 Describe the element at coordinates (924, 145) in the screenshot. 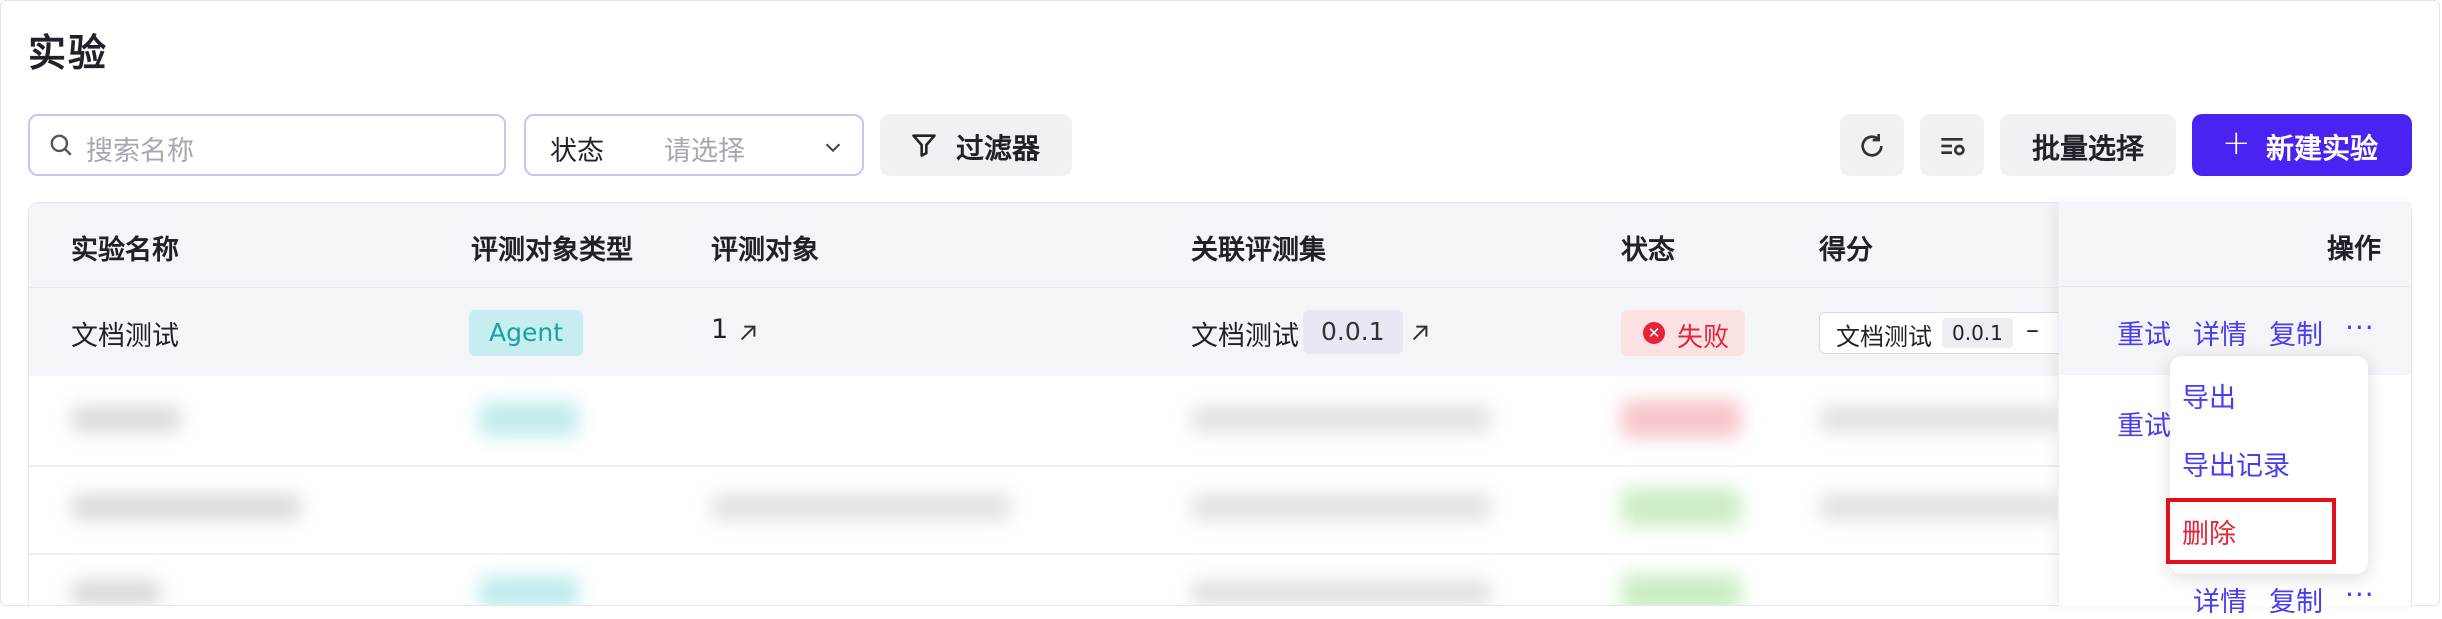

I see `filter-icon` at that location.